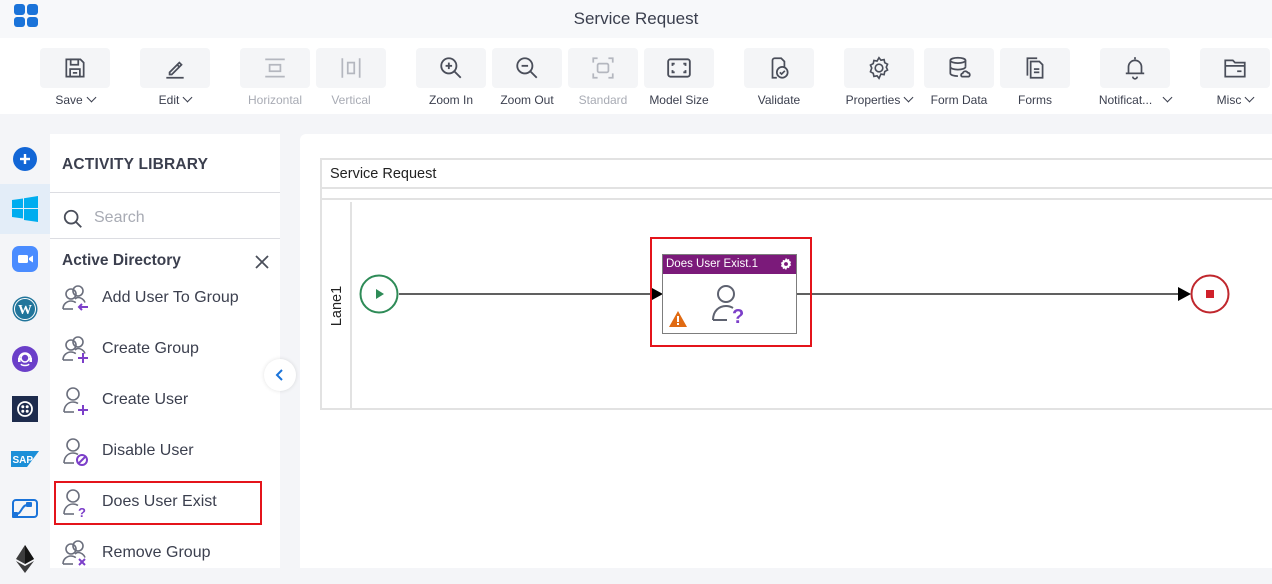 This screenshot has width=1272, height=584. Describe the element at coordinates (75, 79) in the screenshot. I see `save-button: Save` at that location.